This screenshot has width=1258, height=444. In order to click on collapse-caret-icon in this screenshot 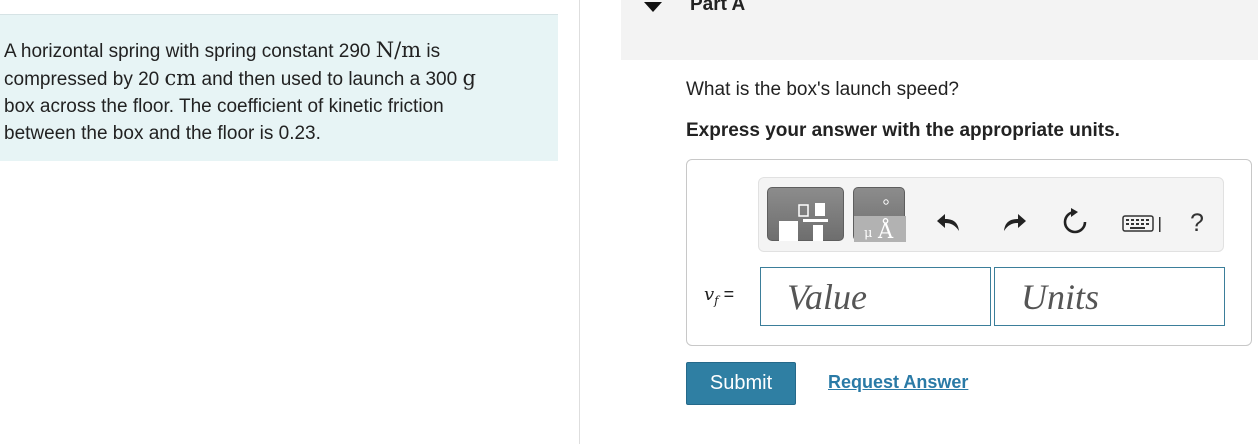, I will do `click(653, 7)`.